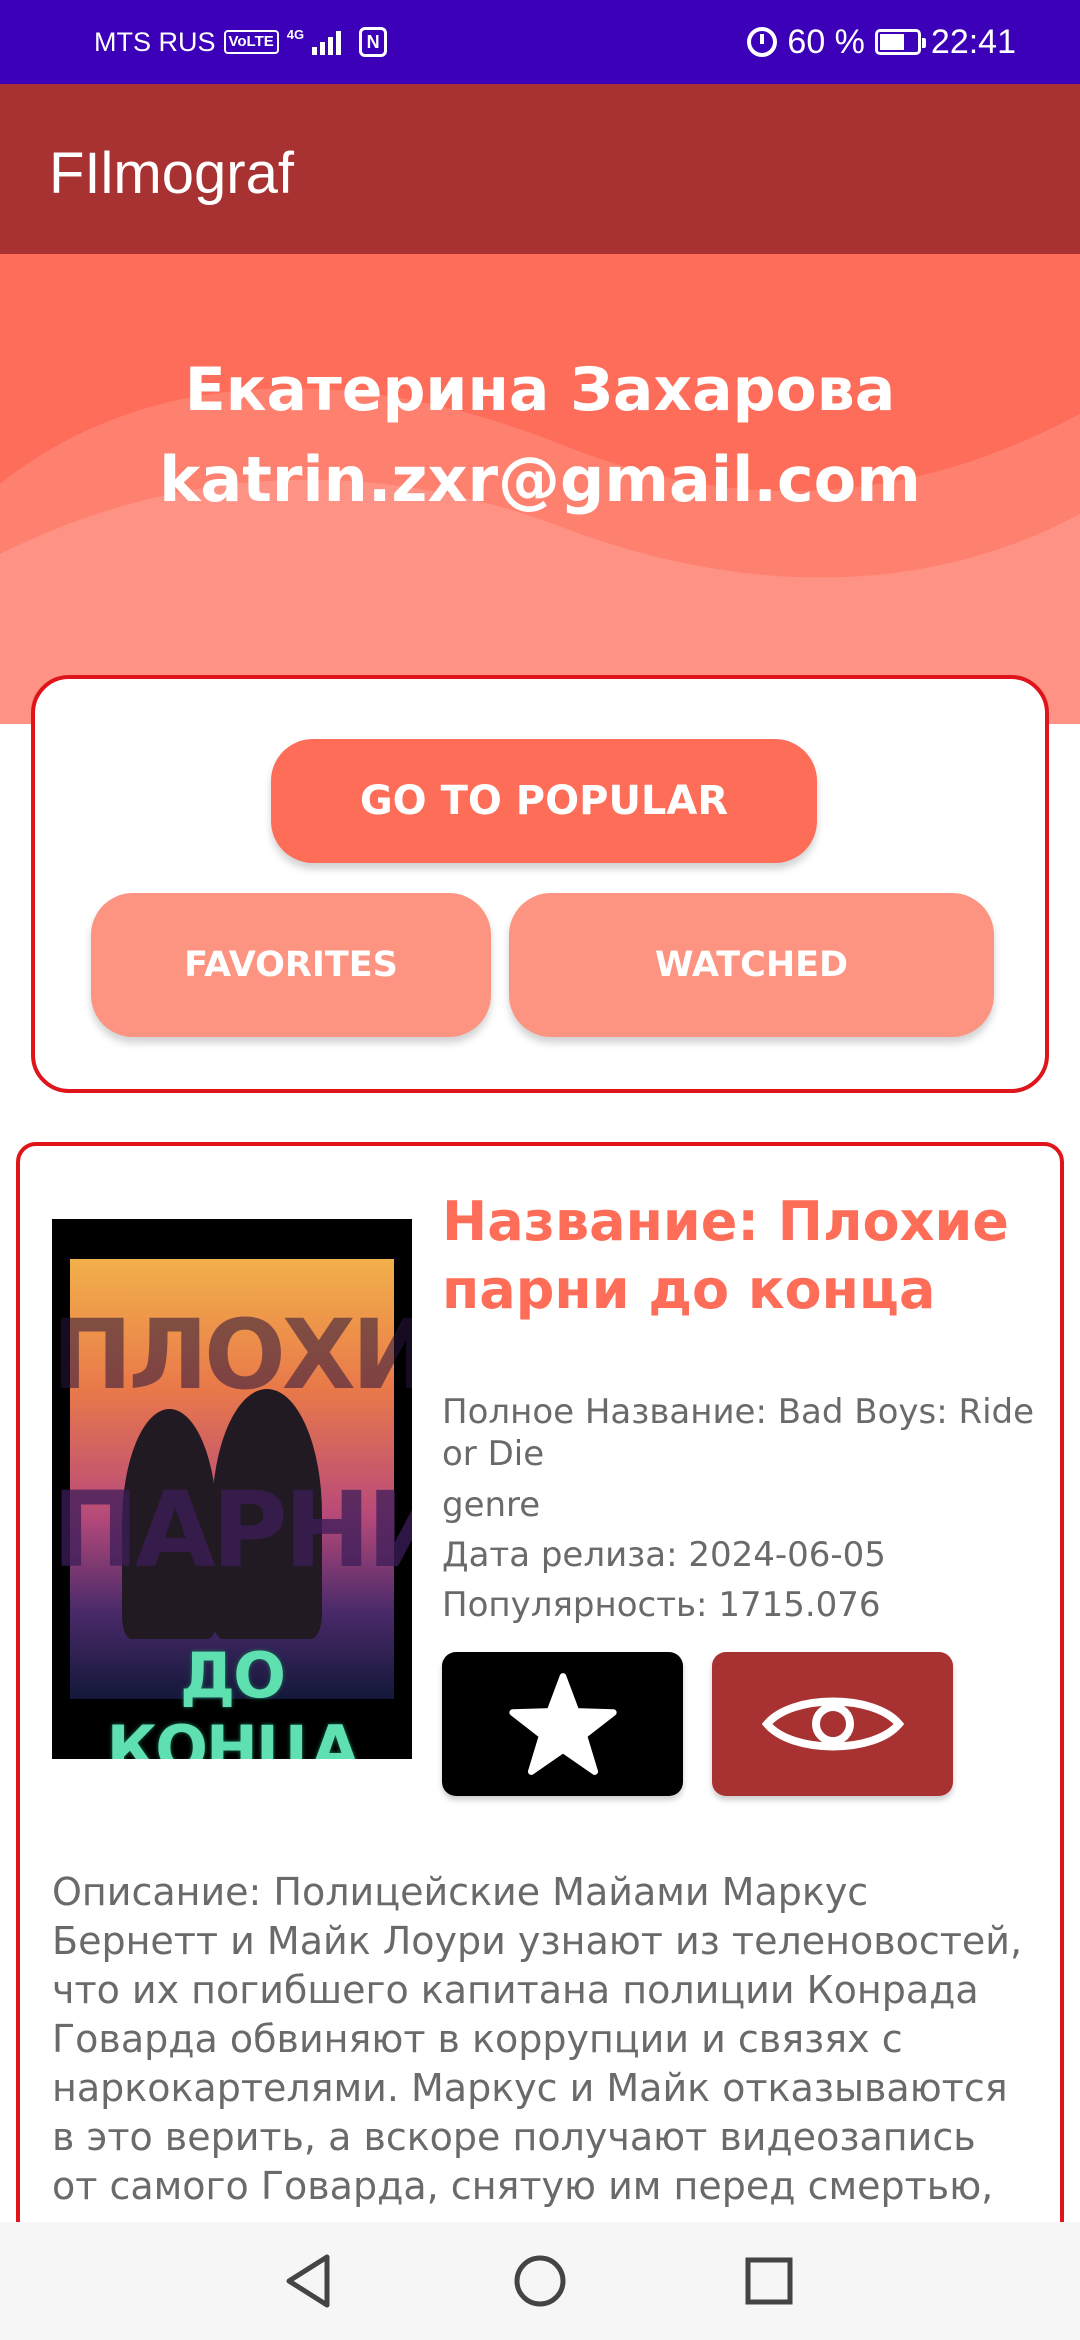 This screenshot has width=1080, height=2340. I want to click on home-icon, so click(540, 2281).